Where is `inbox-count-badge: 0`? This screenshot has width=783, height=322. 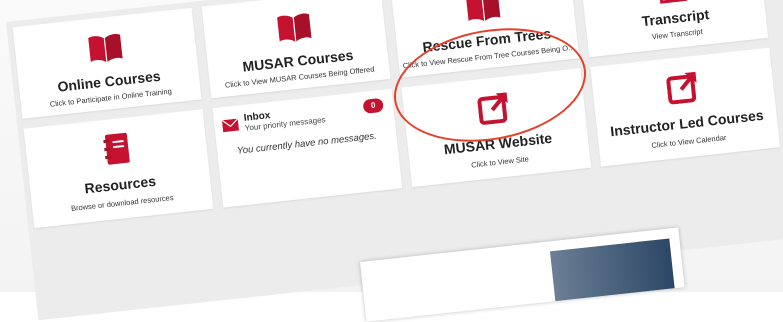
inbox-count-badge: 0 is located at coordinates (373, 105).